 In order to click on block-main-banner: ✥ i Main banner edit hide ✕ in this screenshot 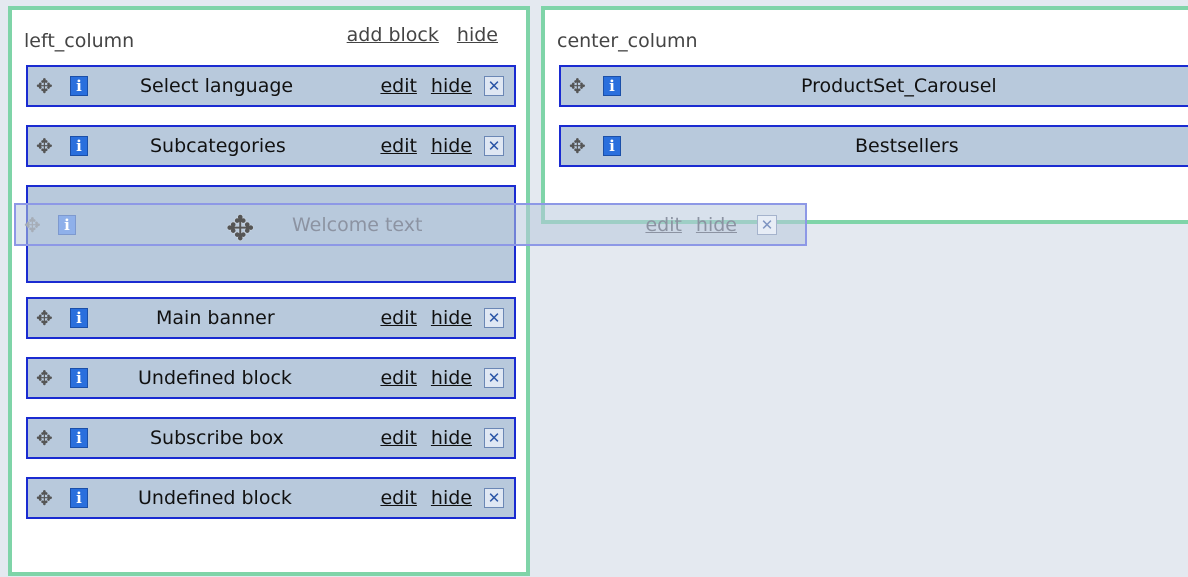, I will do `click(271, 318)`.